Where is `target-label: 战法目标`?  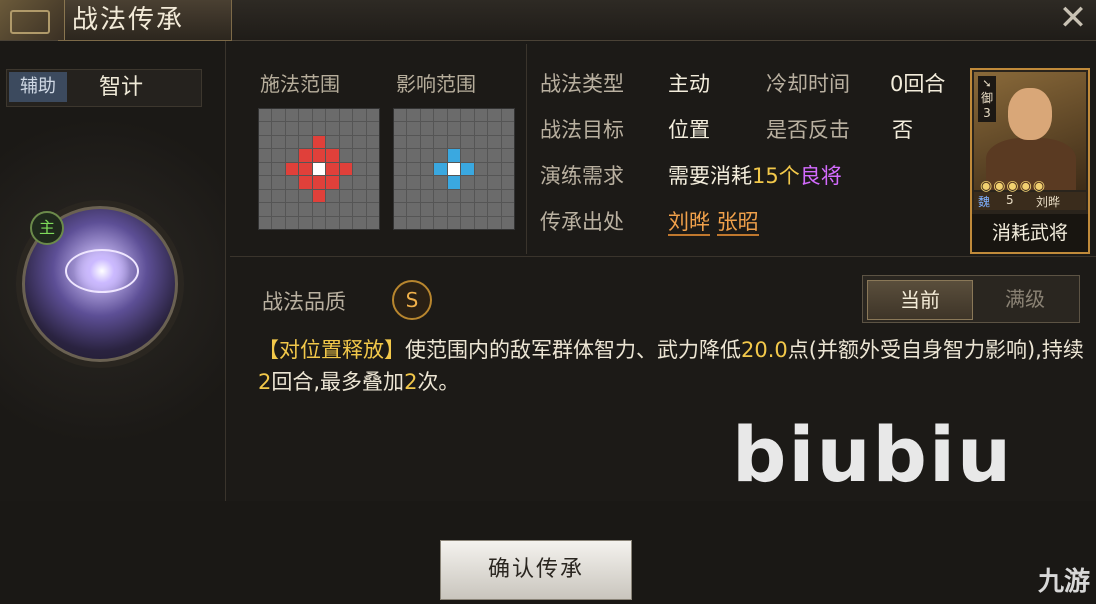
target-label: 战法目标 is located at coordinates (582, 130).